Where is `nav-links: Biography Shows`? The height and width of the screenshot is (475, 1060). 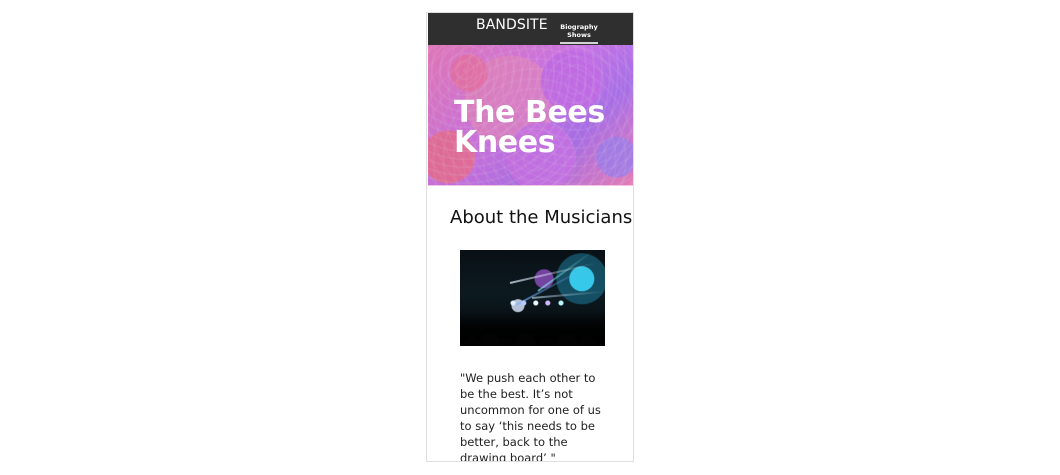
nav-links: Biography Shows is located at coordinates (579, 31).